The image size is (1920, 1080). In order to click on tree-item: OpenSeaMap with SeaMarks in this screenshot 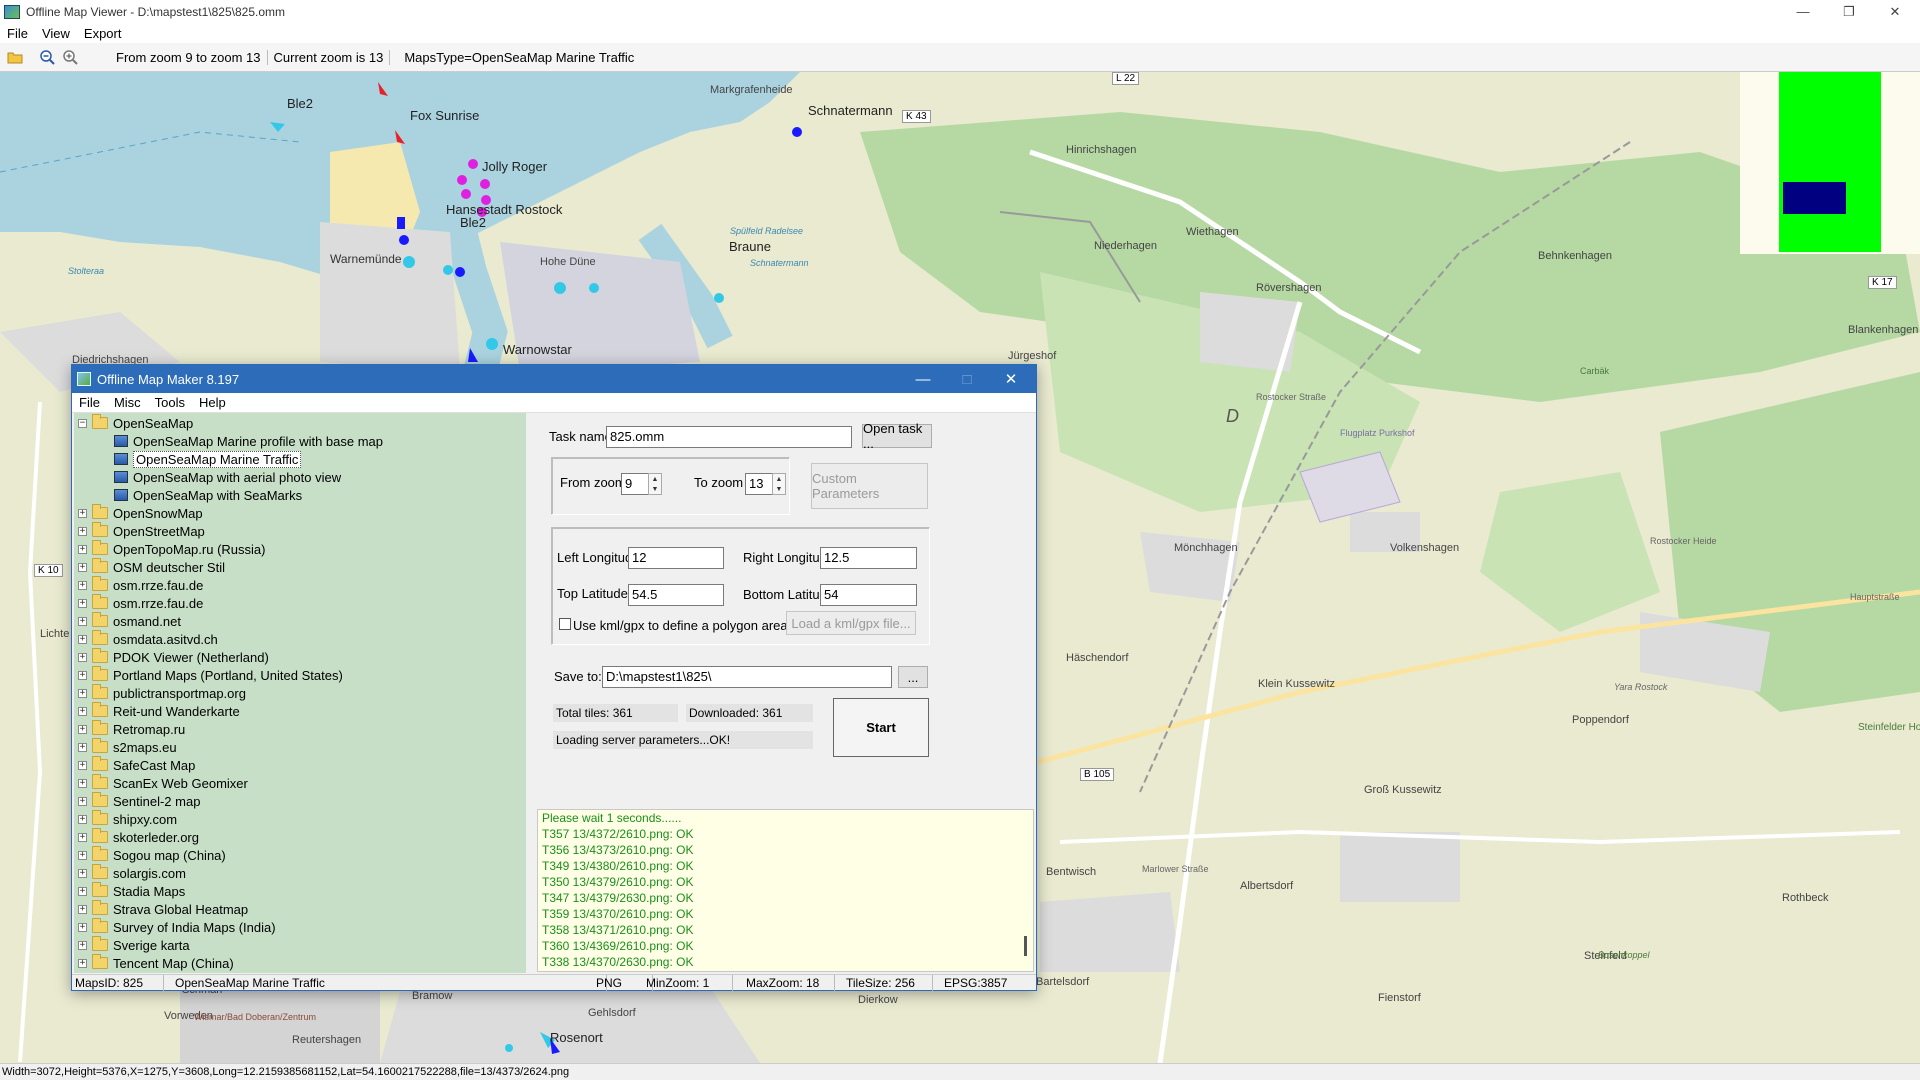, I will do `click(208, 495)`.